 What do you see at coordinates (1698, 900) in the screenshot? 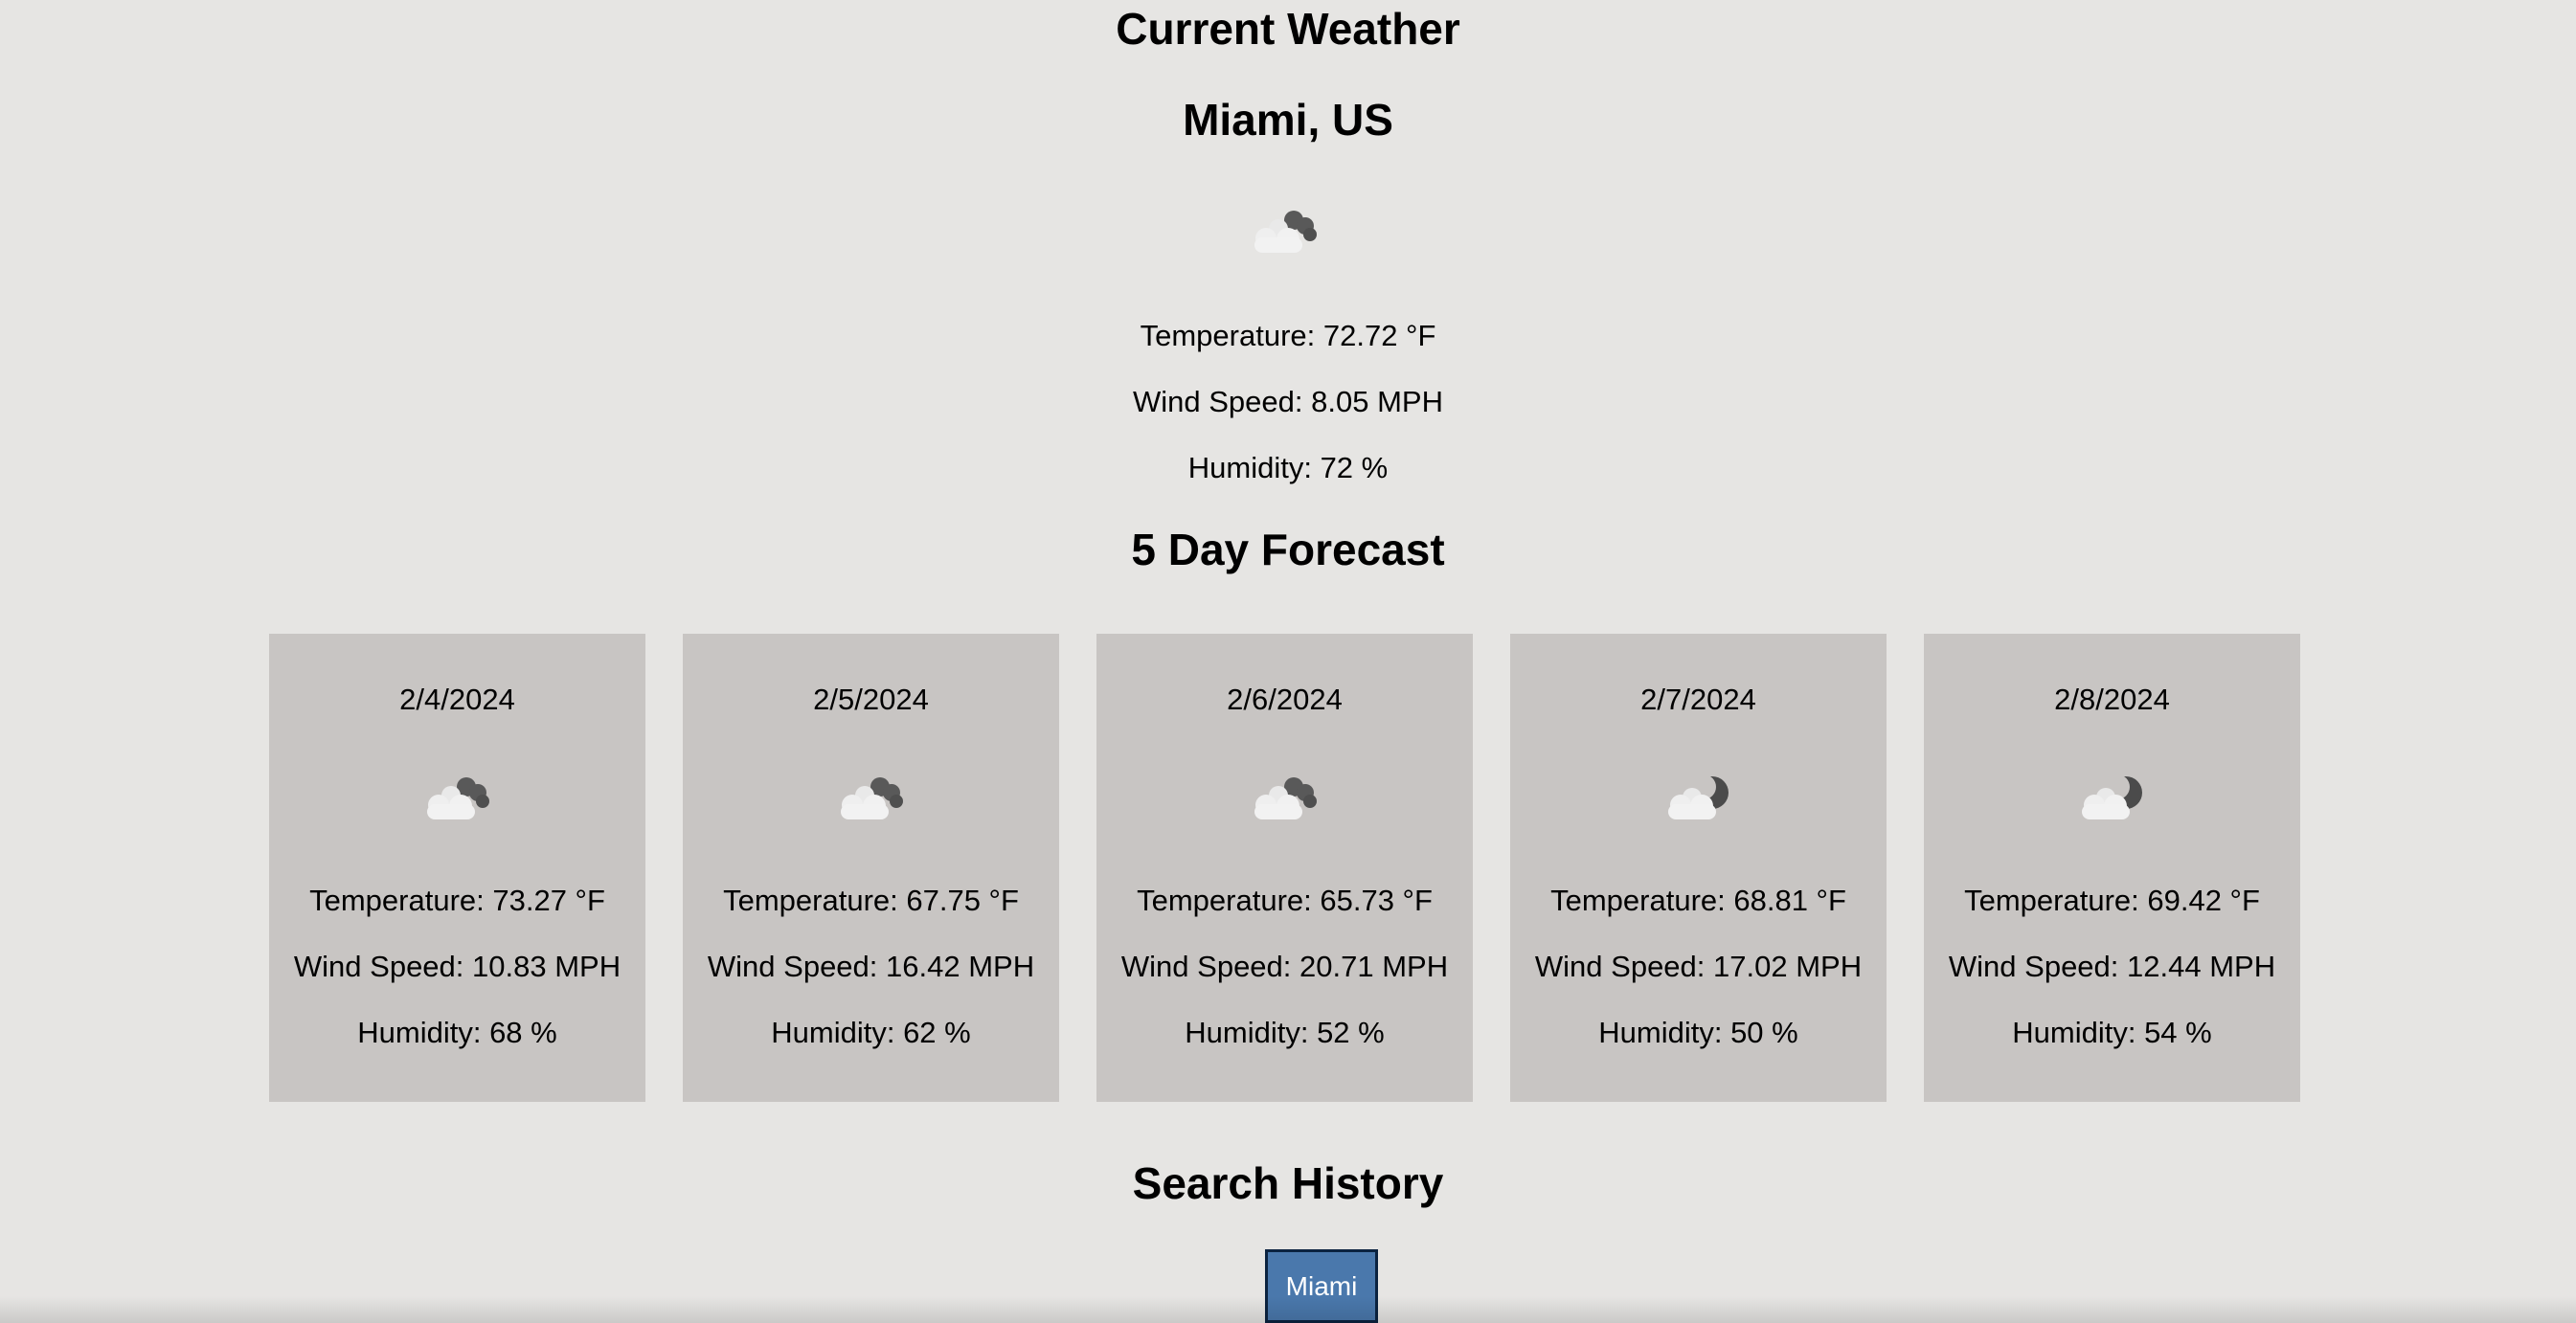
I see `forecast-temperature: Temperature: 68.81 °F` at bounding box center [1698, 900].